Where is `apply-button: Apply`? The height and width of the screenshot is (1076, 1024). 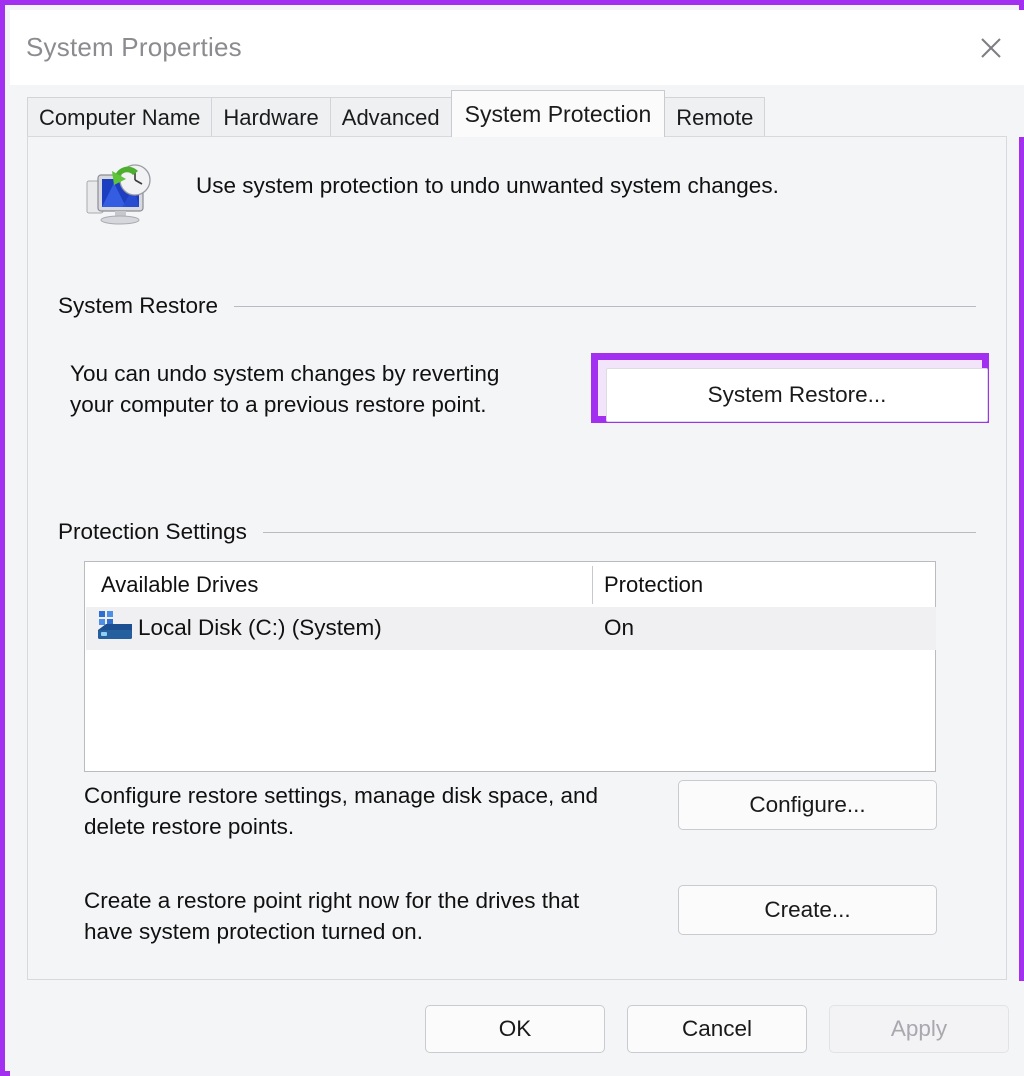 apply-button: Apply is located at coordinates (919, 1029).